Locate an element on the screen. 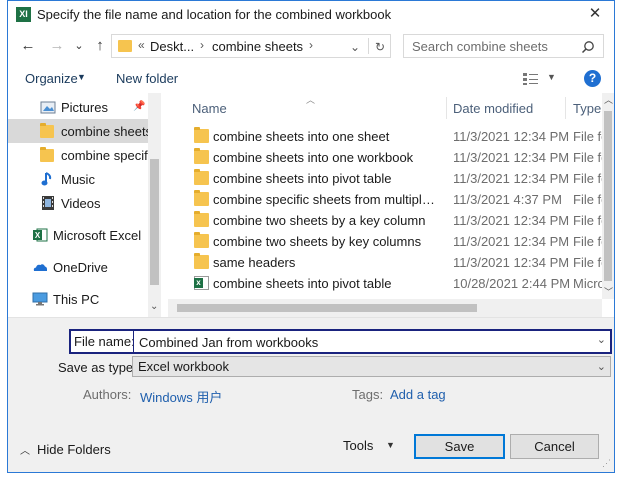 The width and height of the screenshot is (623, 483). sidebar-item-combine-specific: combine specific is located at coordinates (82, 155).